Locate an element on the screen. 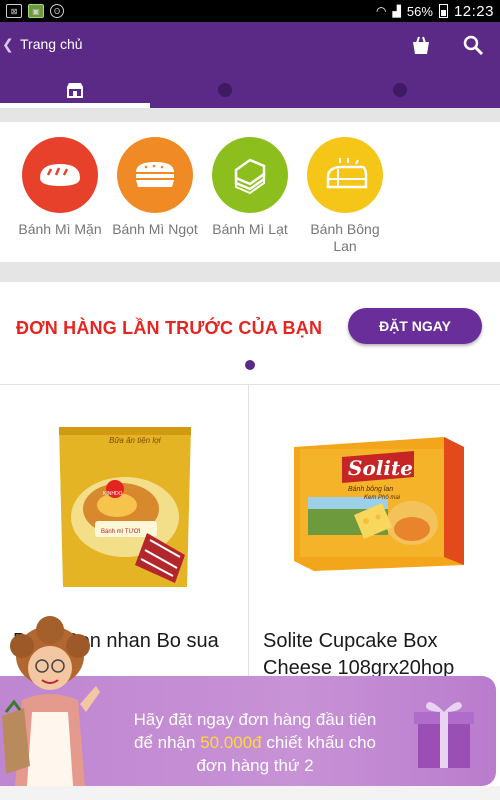  promo-amount: 50.000đ is located at coordinates (231, 742).